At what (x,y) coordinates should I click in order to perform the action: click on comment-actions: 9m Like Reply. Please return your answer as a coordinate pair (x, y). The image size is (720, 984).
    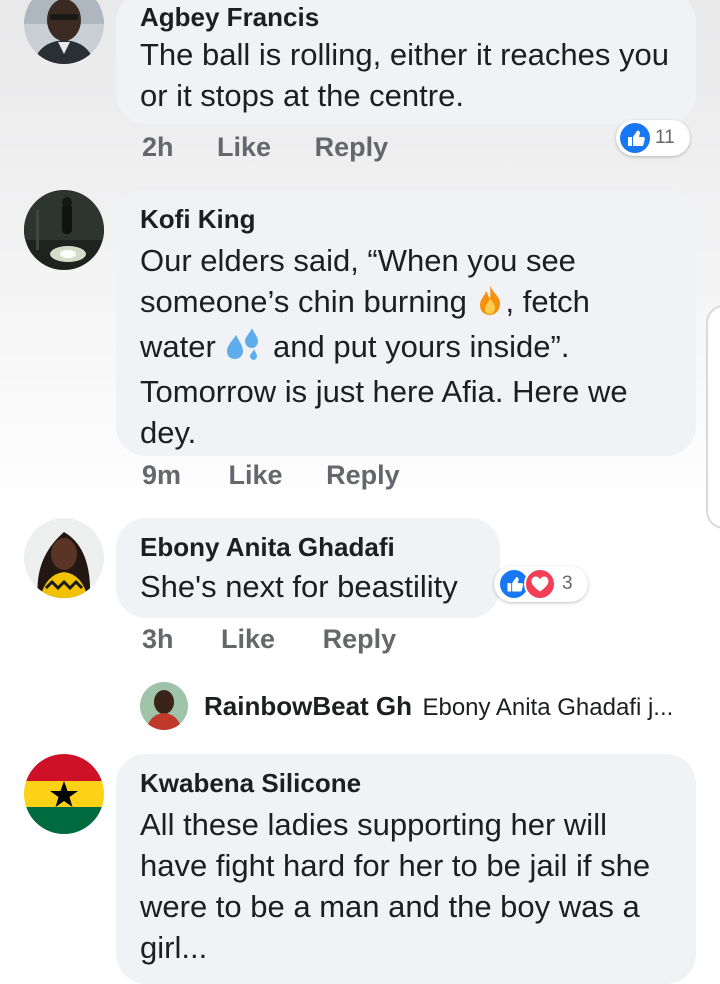
    Looking at the image, I should click on (271, 475).